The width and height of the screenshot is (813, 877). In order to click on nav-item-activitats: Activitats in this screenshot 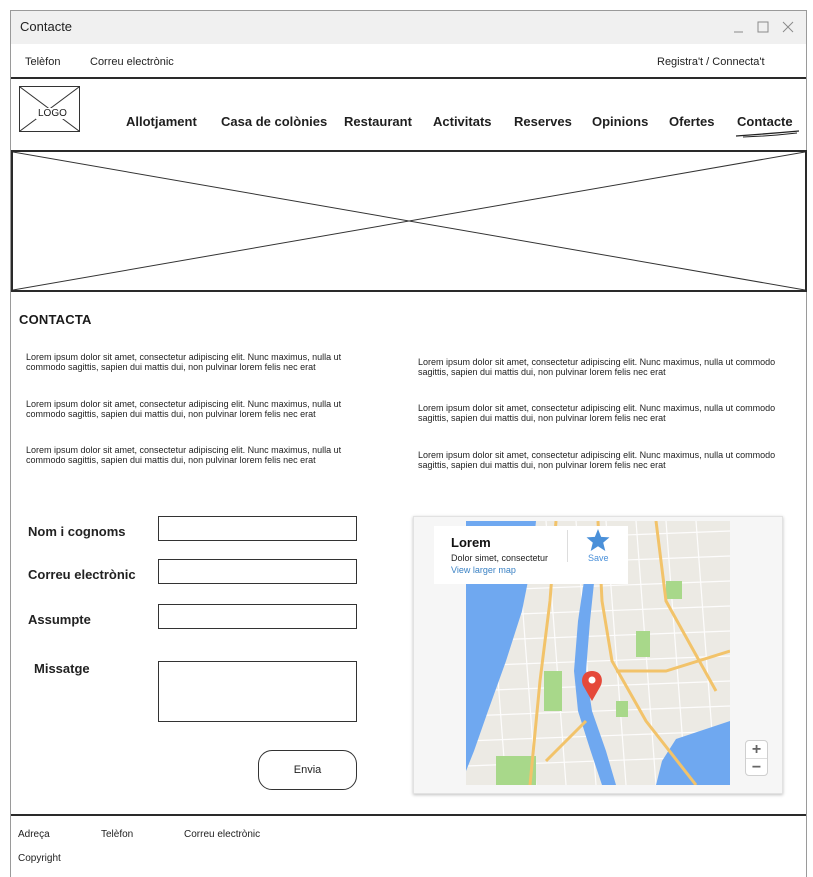, I will do `click(462, 121)`.